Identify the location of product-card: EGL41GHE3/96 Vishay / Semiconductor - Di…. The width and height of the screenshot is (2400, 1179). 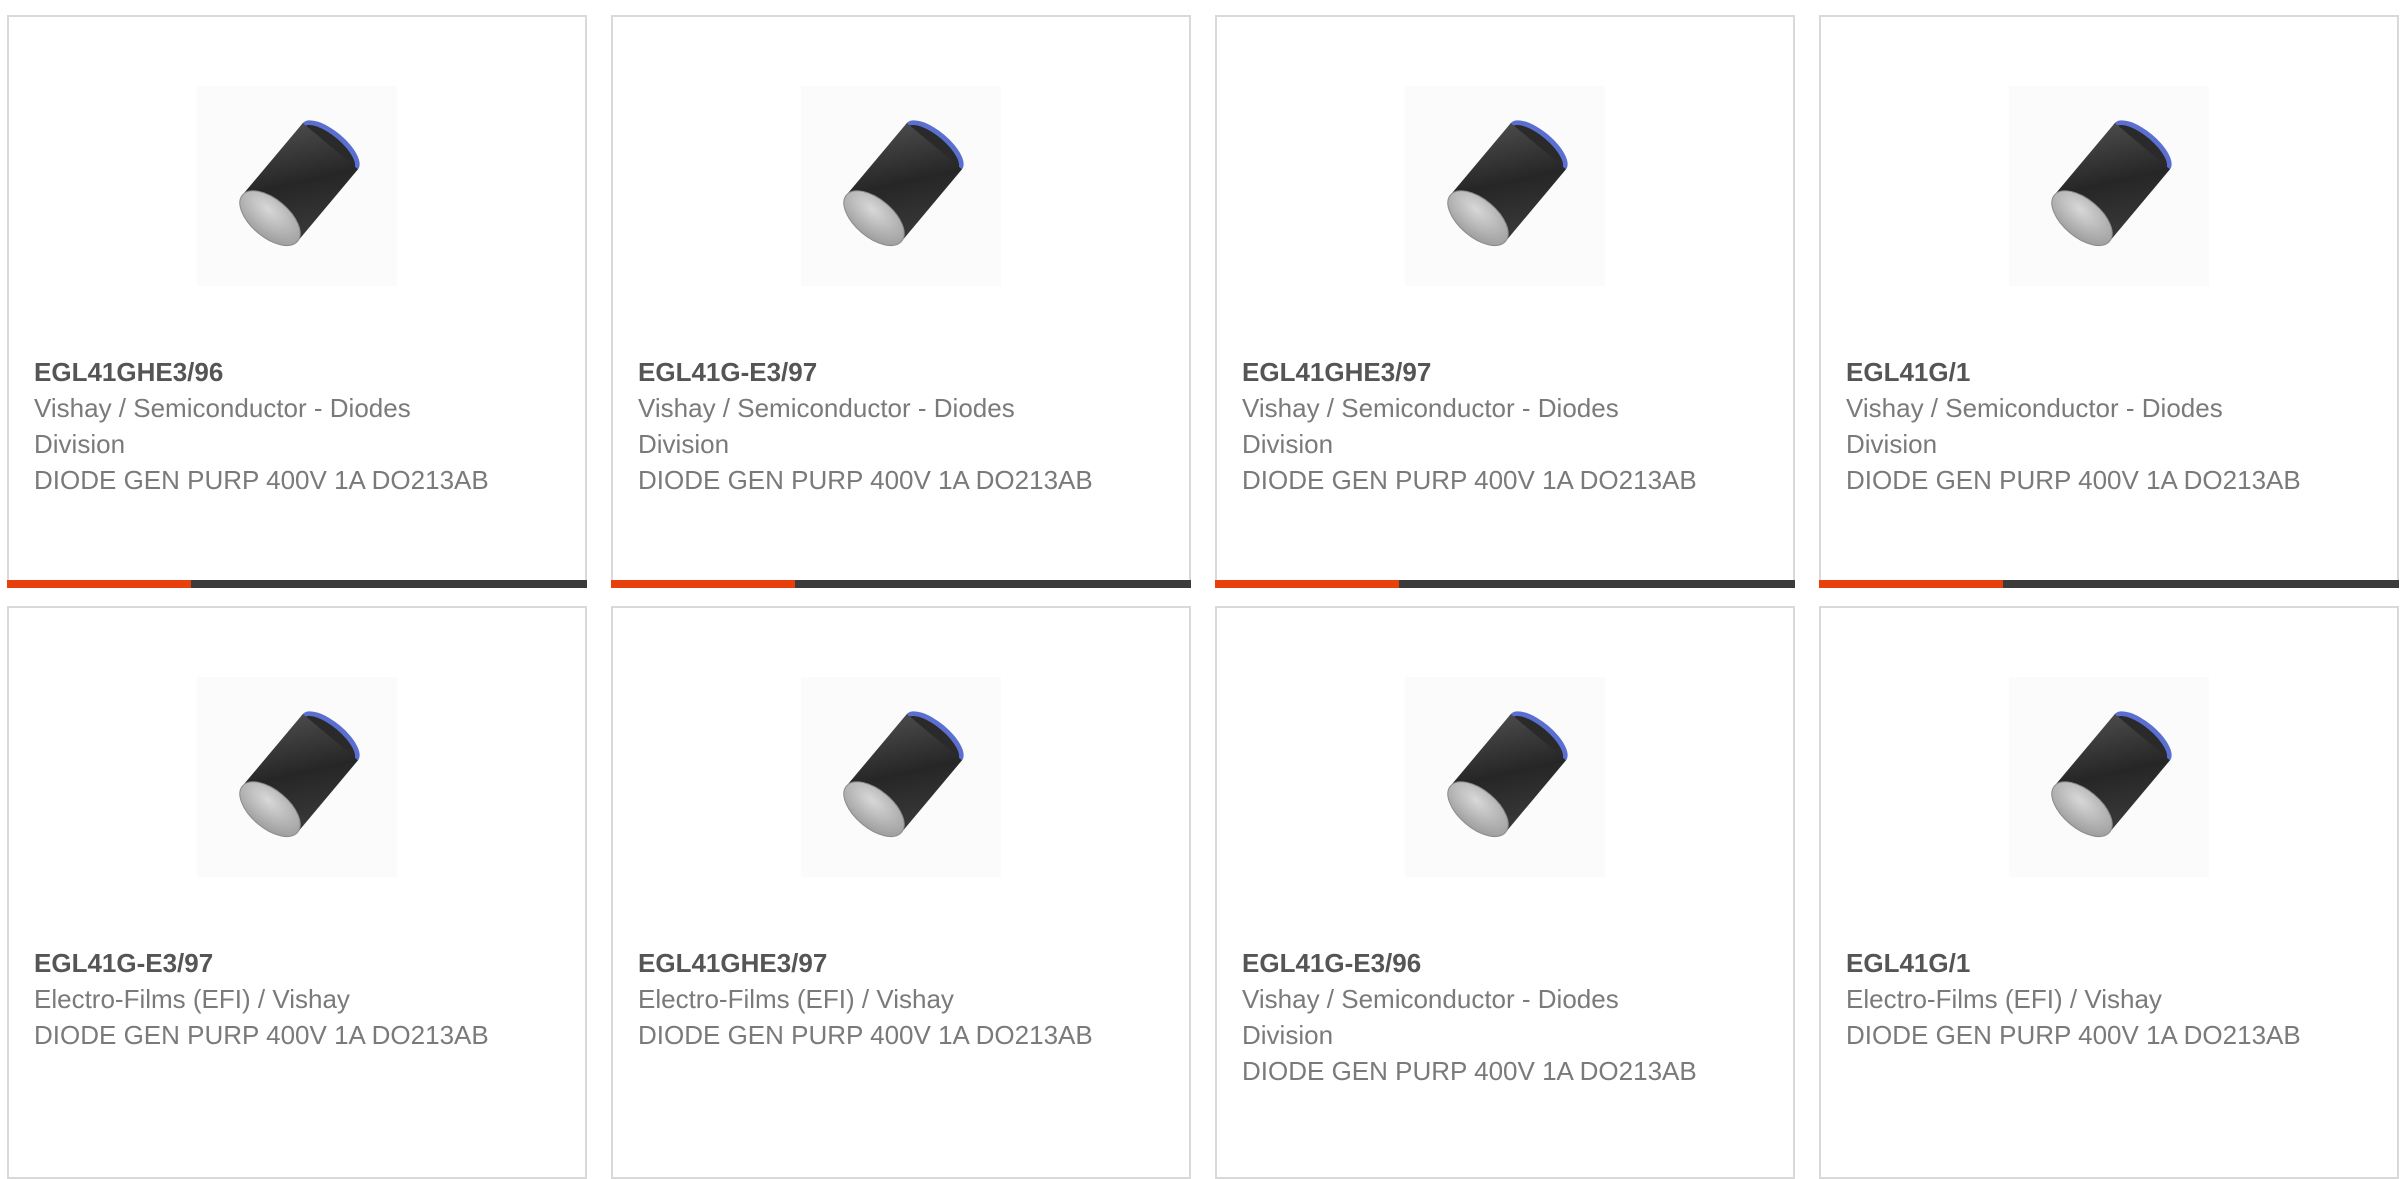
(297, 301).